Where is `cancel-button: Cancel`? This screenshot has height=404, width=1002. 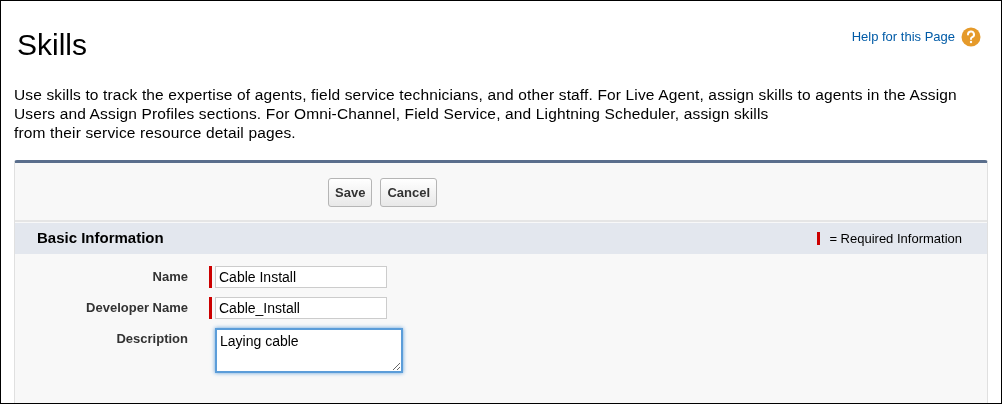 cancel-button: Cancel is located at coordinates (408, 192).